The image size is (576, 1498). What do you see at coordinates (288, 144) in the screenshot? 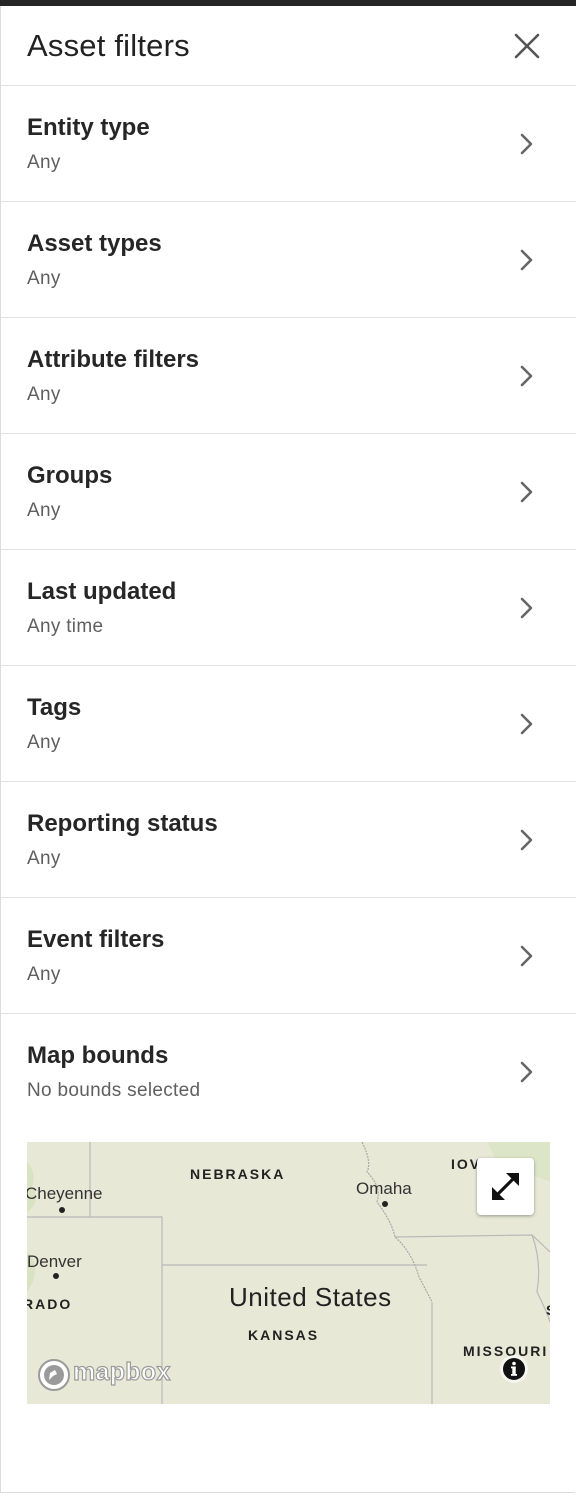
I see `filter-row-entity-type: Entity type Any` at bounding box center [288, 144].